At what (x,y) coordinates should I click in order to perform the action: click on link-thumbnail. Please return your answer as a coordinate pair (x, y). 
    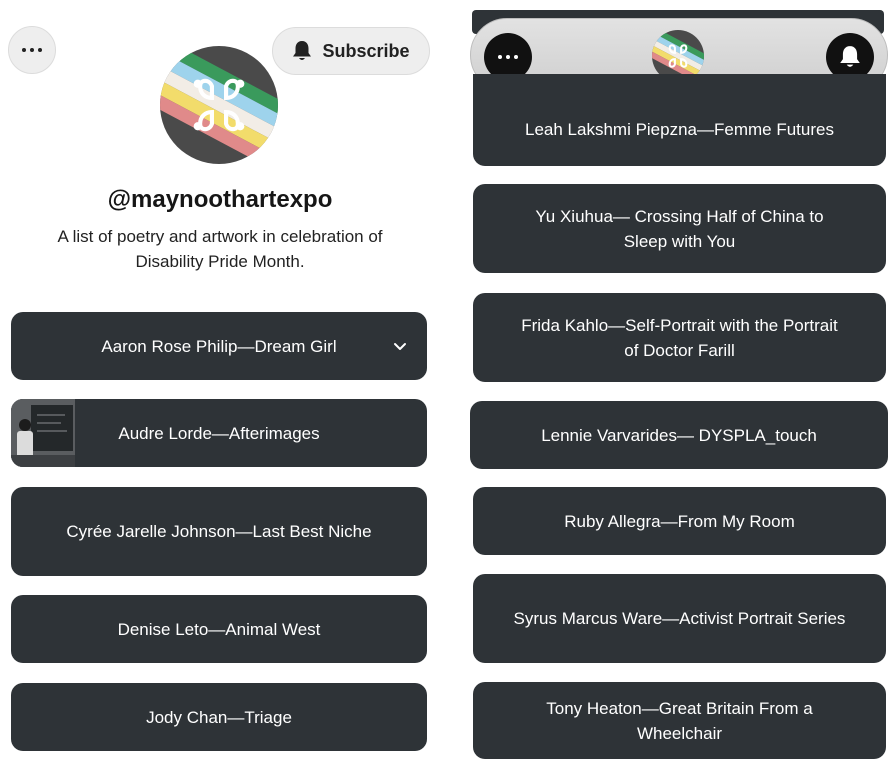
    Looking at the image, I should click on (43, 433).